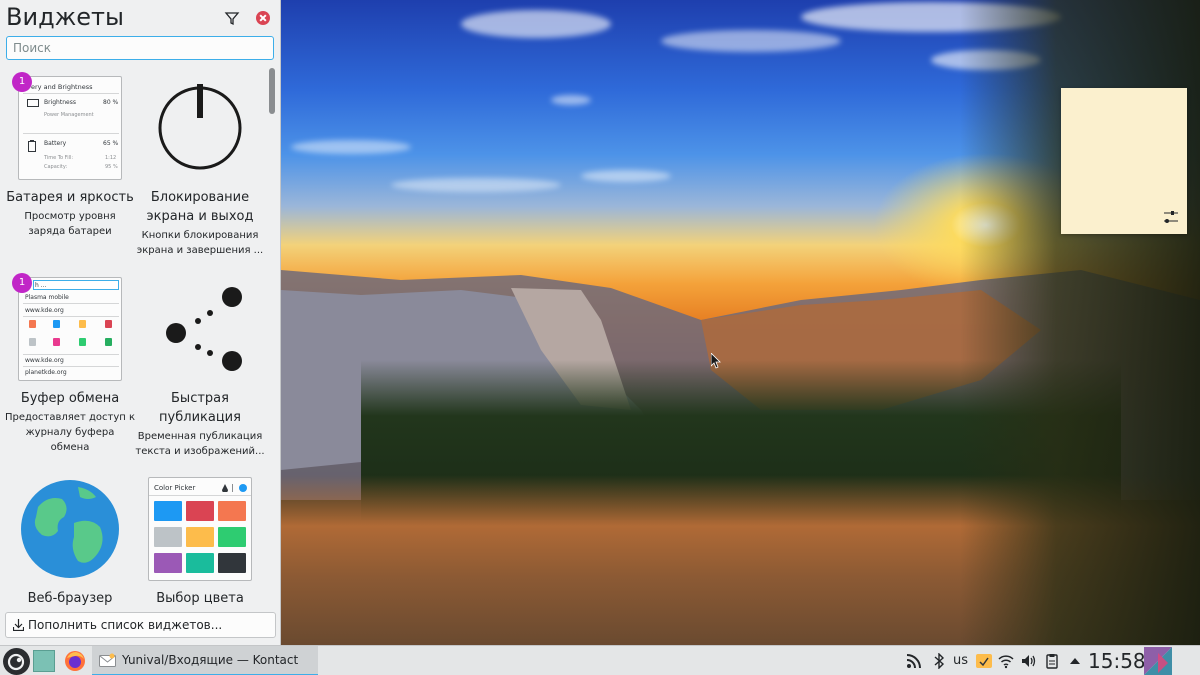 This screenshot has height=675, width=1200. What do you see at coordinates (111, 158) in the screenshot?
I see `preview-time-to-fill-value: 1:12` at bounding box center [111, 158].